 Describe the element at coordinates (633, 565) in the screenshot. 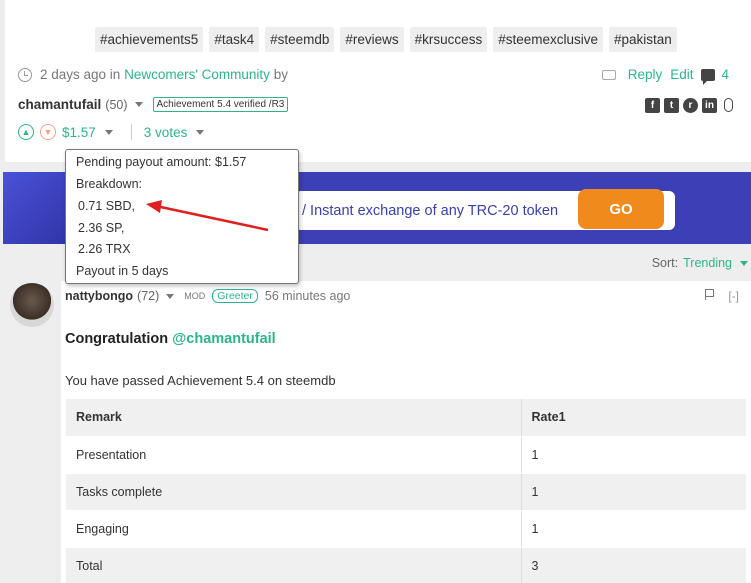

I see `table-cell: 3` at that location.